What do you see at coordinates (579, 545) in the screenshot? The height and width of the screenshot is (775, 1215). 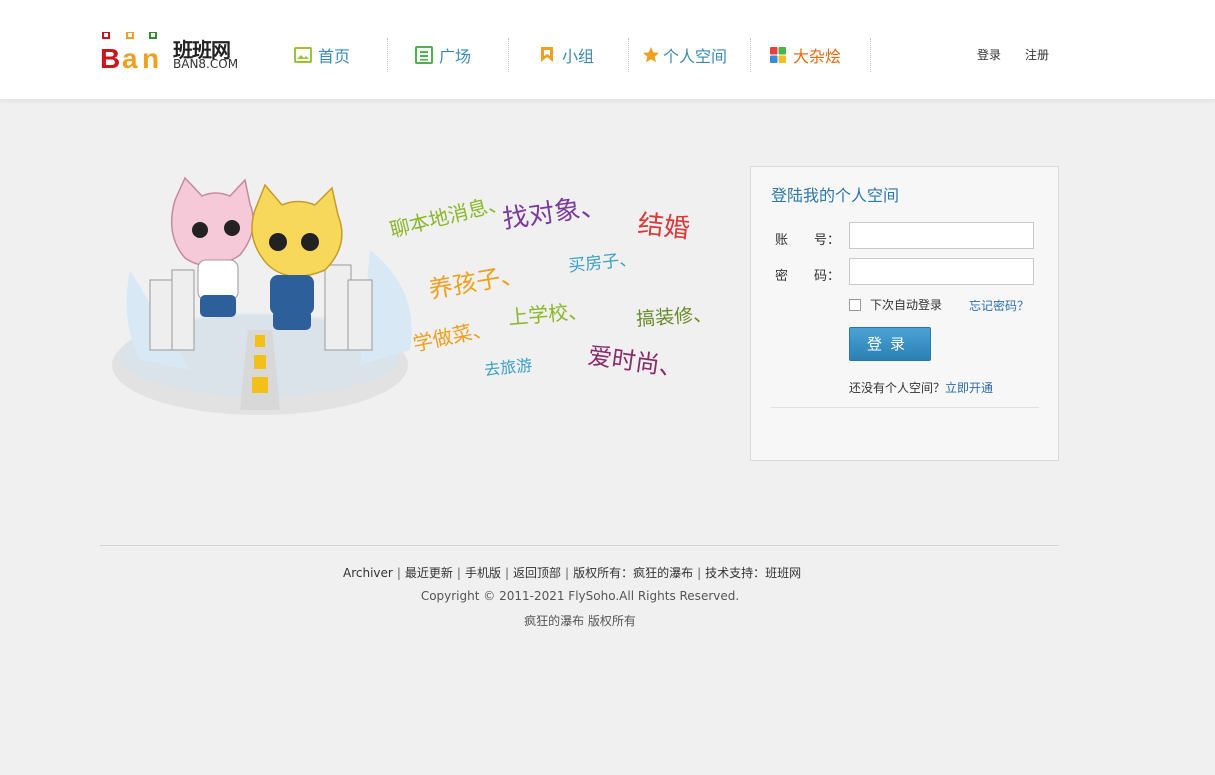 I see `footer-divider` at bounding box center [579, 545].